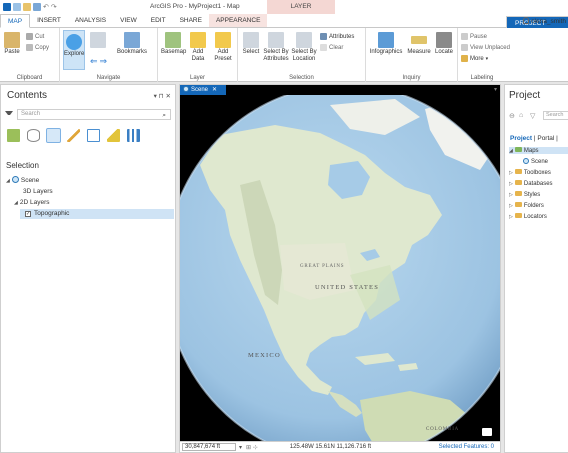 The width and height of the screenshot is (568, 453). Describe the element at coordinates (31, 202) in the screenshot. I see `tree-item-2d-layers: ◢ 2D Layers` at that location.